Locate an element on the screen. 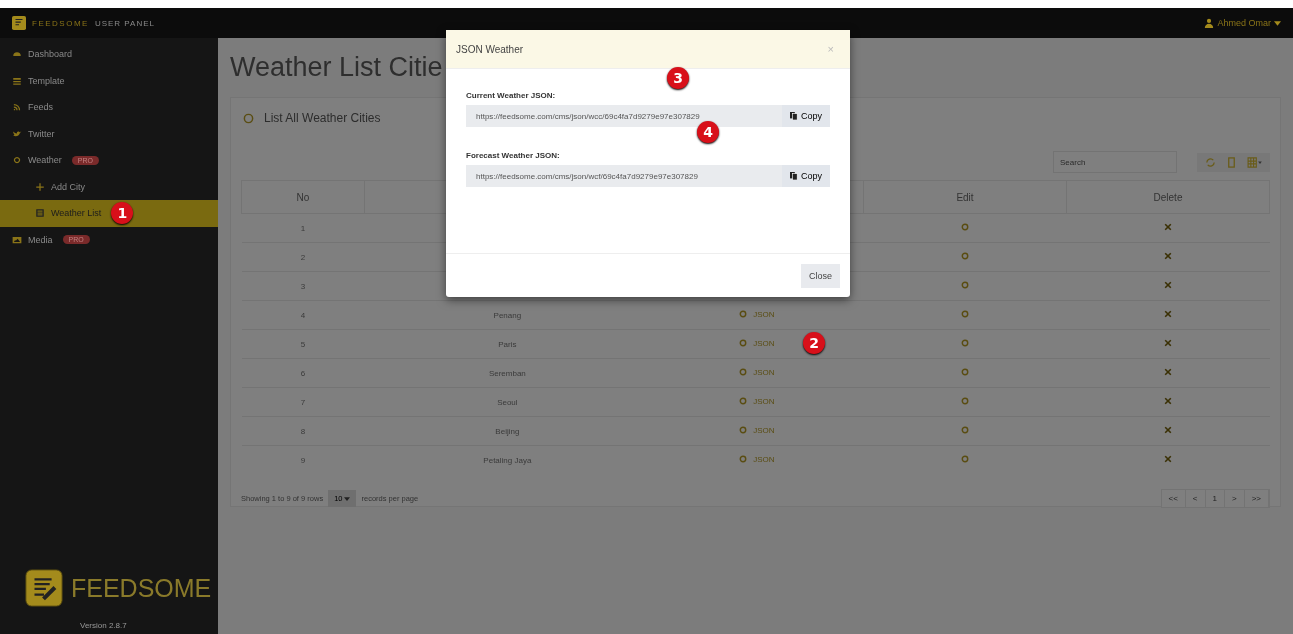 The width and height of the screenshot is (1293, 634). refresh-icon is located at coordinates (1210, 162).